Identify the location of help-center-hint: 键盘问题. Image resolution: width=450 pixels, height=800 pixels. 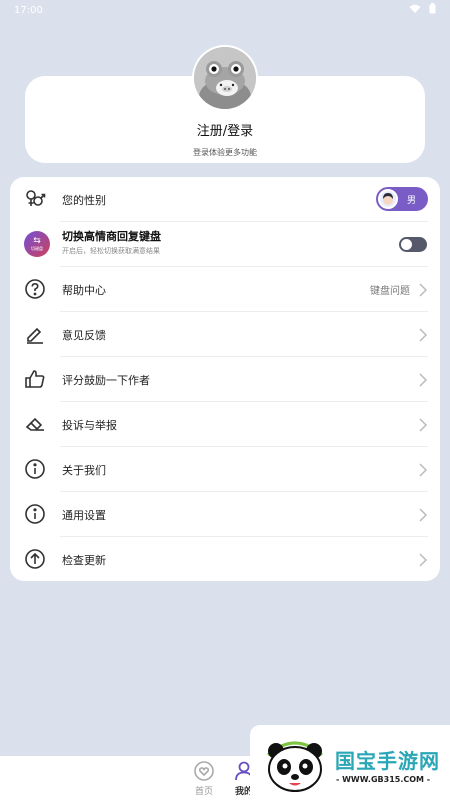
(390, 291).